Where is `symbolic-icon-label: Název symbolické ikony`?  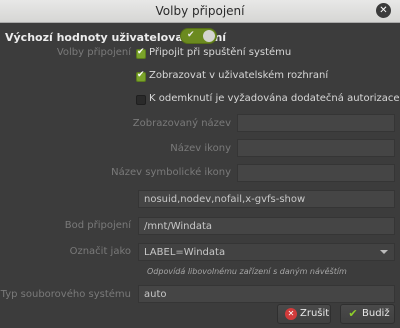 symbolic-icon-label: Název symbolické ikony is located at coordinates (171, 172).